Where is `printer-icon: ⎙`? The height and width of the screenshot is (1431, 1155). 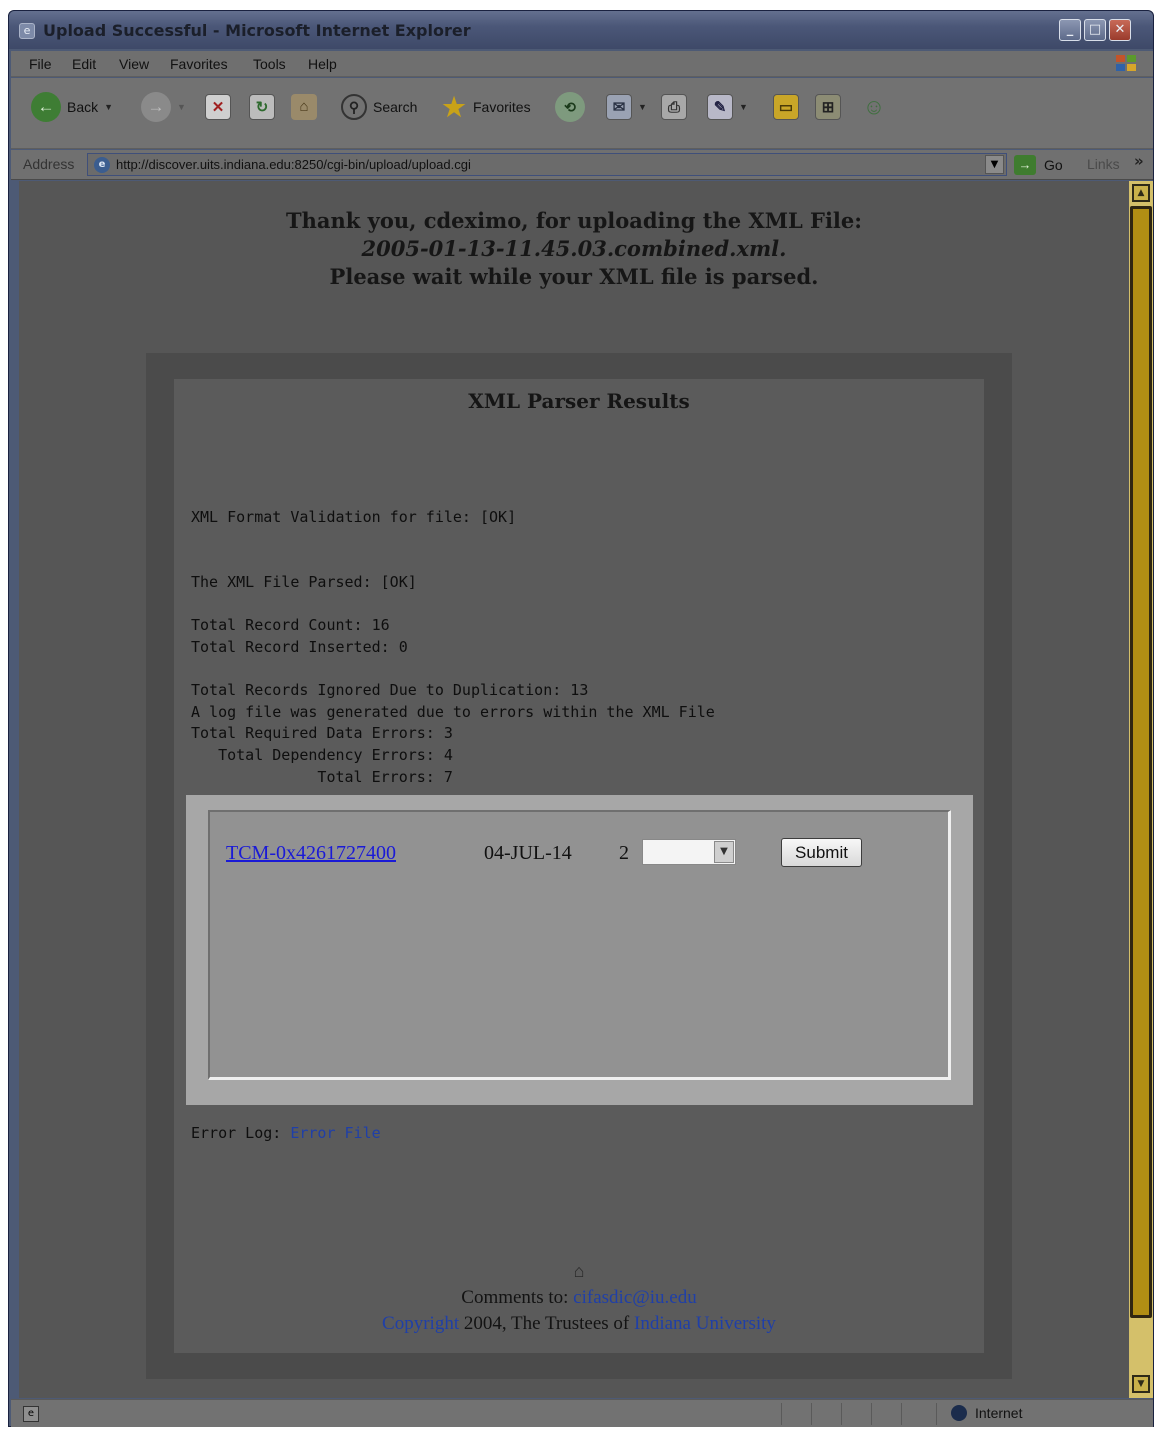 printer-icon: ⎙ is located at coordinates (674, 107).